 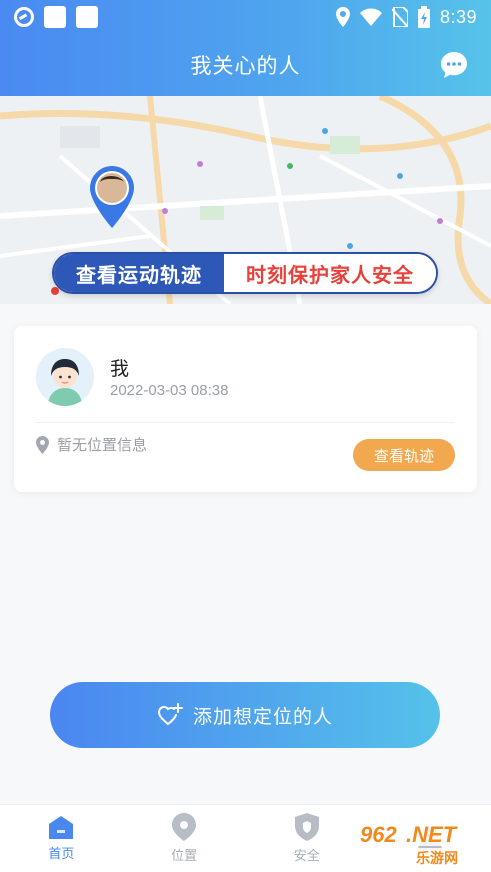 I want to click on promo-banner: 查看运动轨迹 时刻保护家人安全, so click(x=245, y=273).